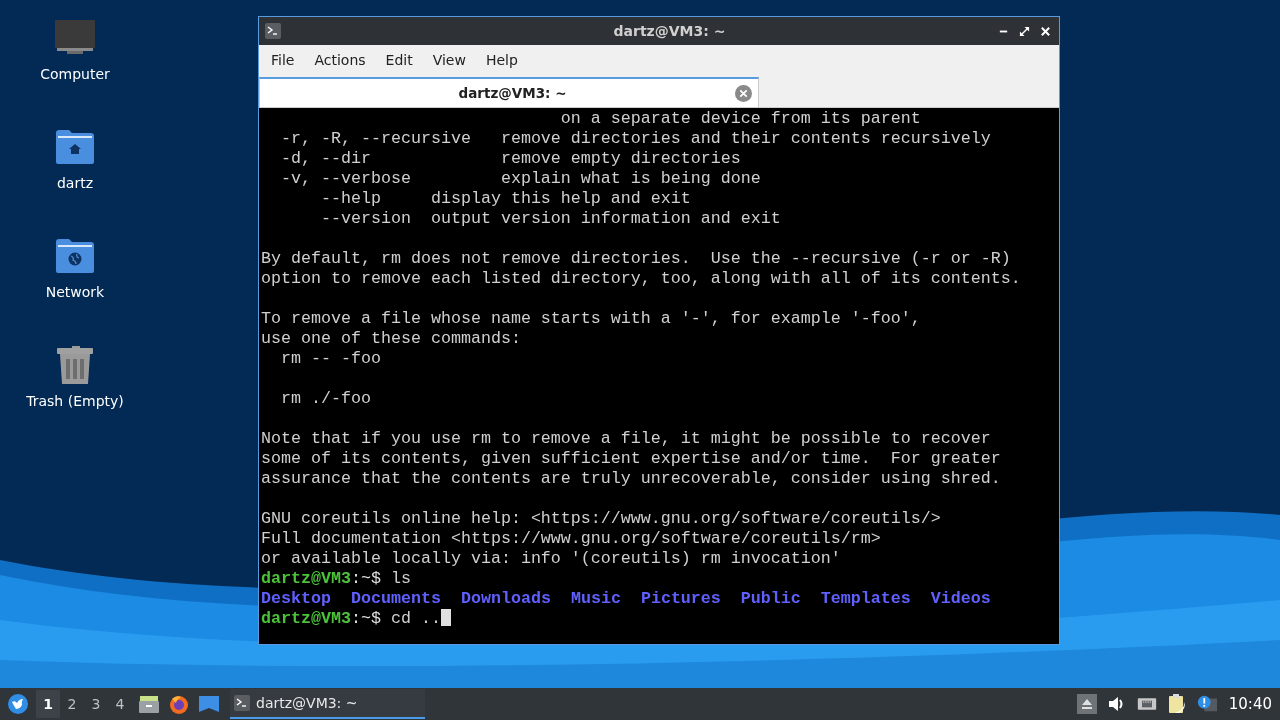 The height and width of the screenshot is (720, 1280). Describe the element at coordinates (449, 60) in the screenshot. I see `menu-item: View` at that location.